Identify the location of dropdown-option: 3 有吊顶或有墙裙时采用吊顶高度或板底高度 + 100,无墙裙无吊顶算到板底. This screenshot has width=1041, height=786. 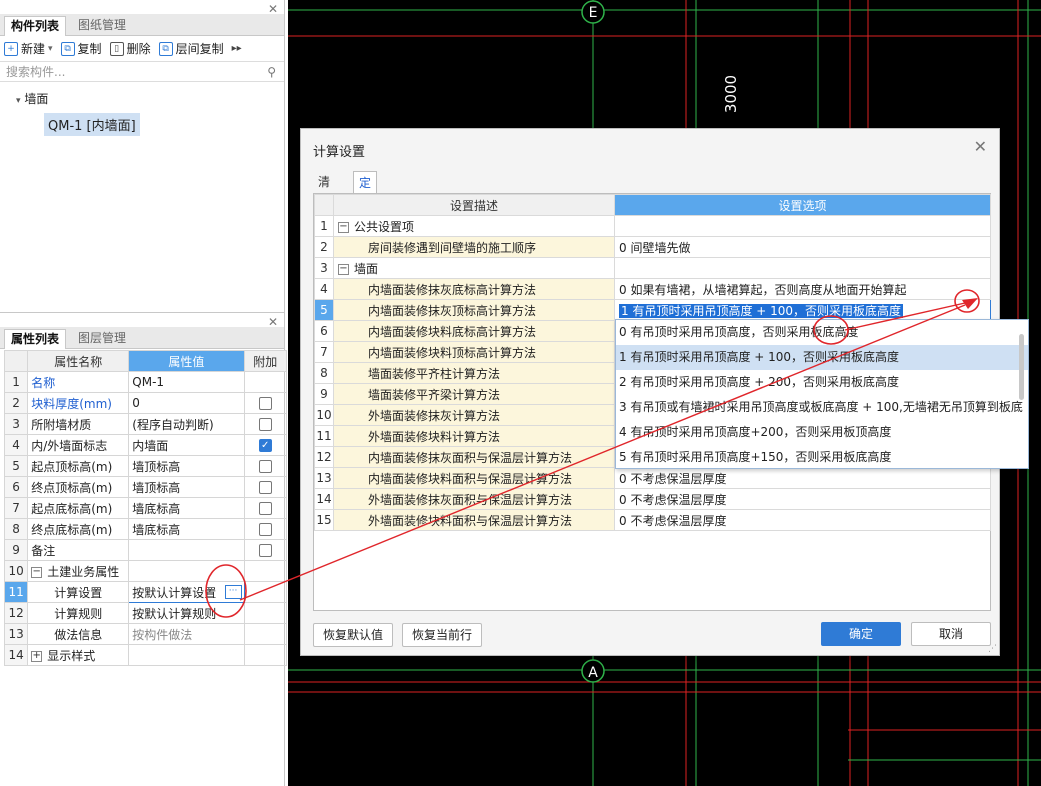
(822, 407).